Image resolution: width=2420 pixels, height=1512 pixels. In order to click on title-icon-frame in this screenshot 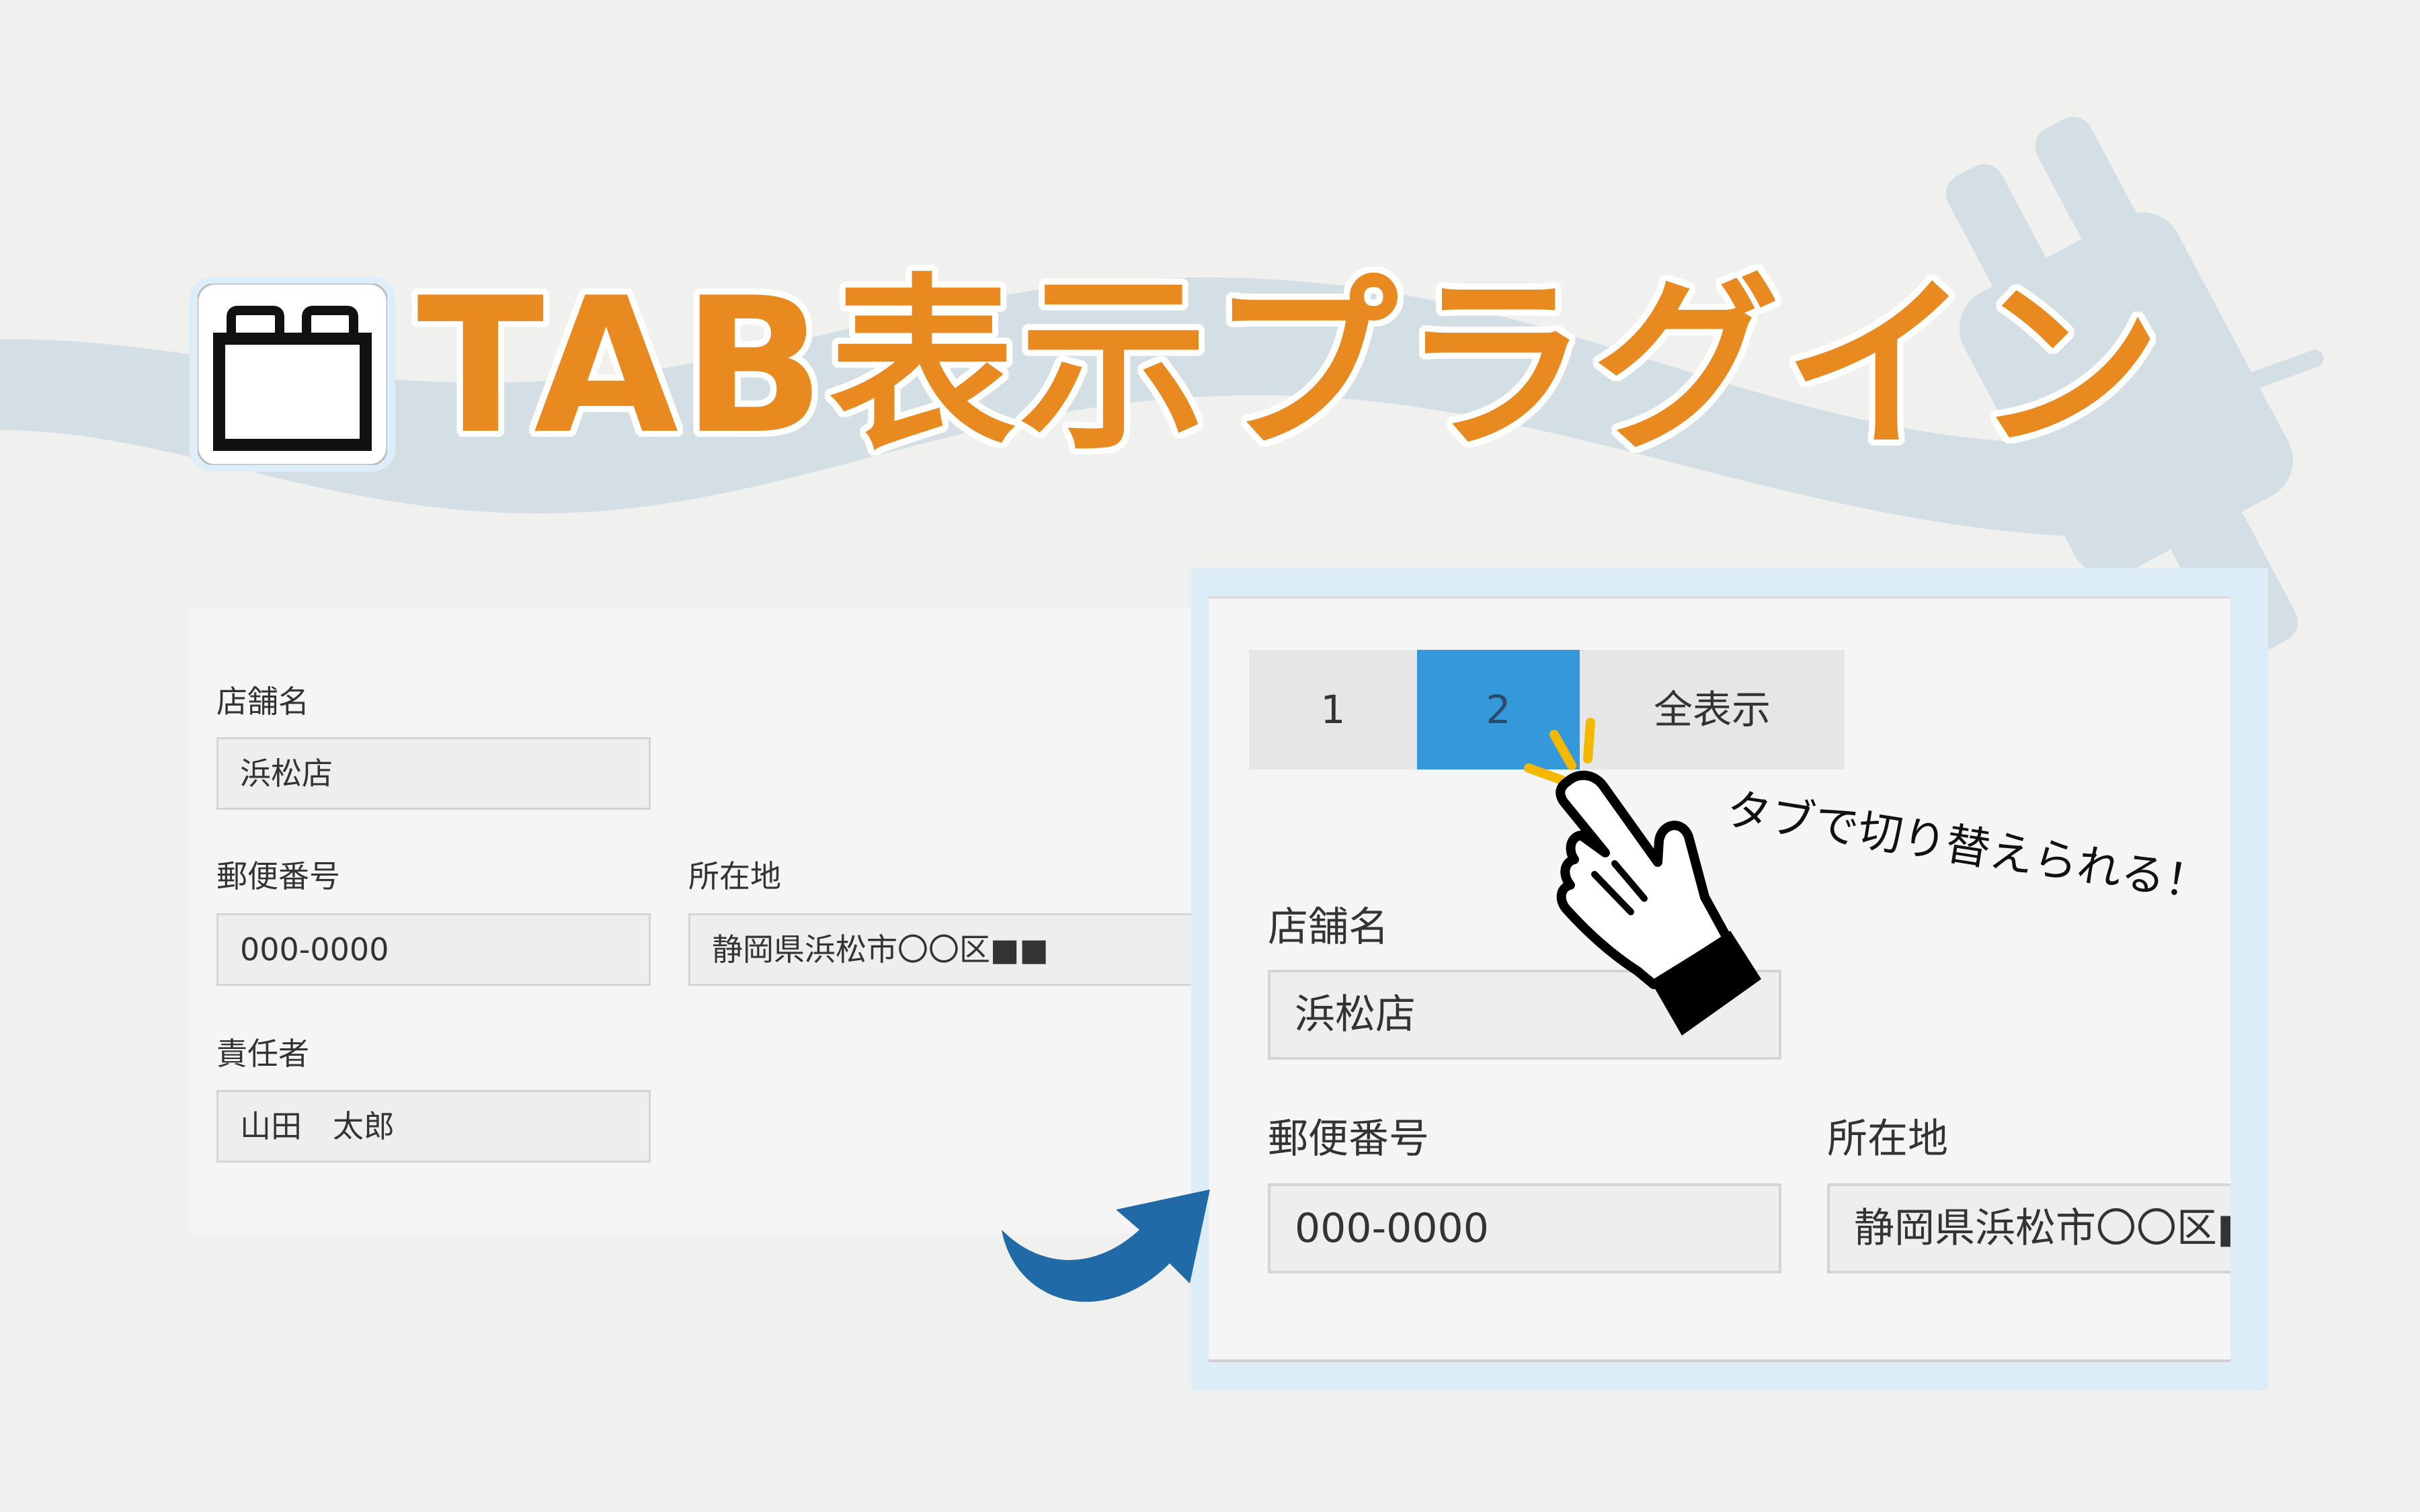, I will do `click(292, 374)`.